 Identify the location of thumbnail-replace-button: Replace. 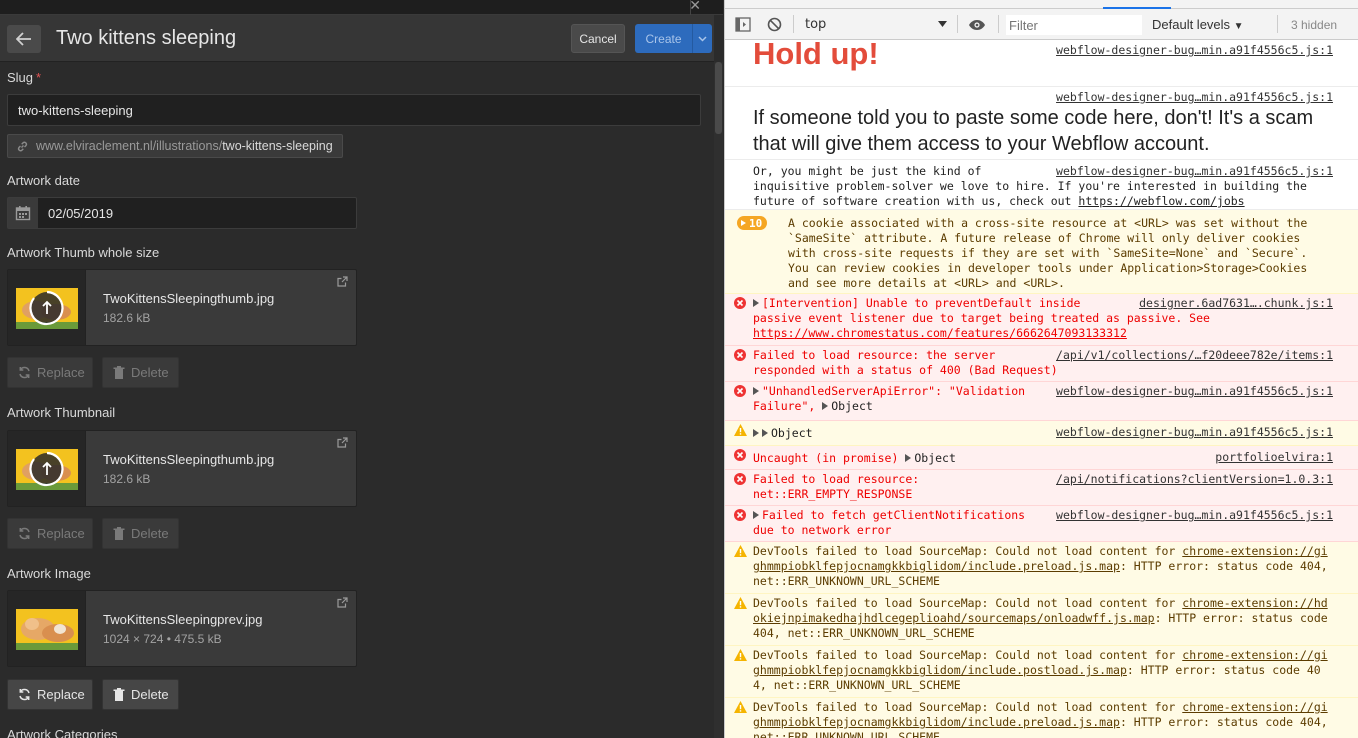
(50, 533).